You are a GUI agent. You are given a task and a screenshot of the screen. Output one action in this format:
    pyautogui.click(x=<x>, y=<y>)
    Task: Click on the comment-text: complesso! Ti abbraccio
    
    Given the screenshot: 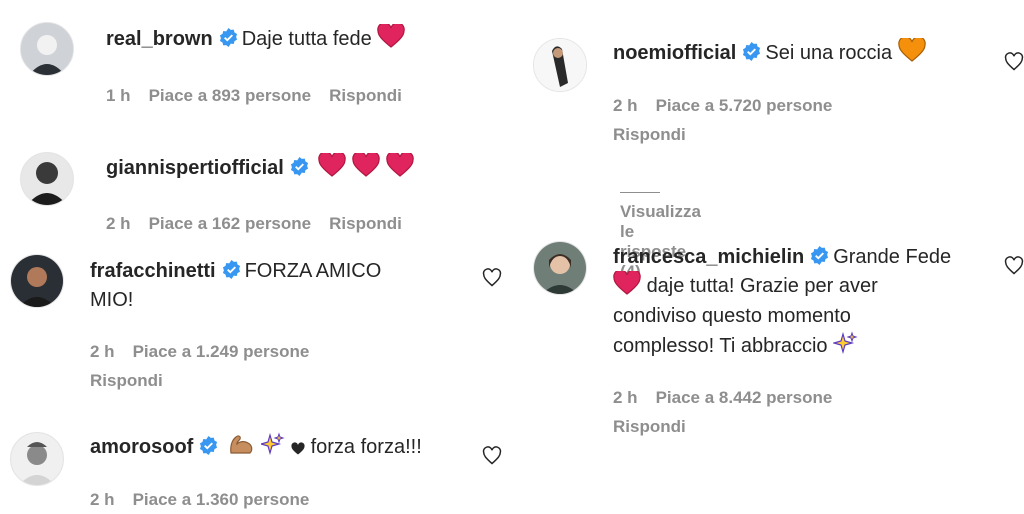 What is the action you would take?
    pyautogui.click(x=720, y=346)
    